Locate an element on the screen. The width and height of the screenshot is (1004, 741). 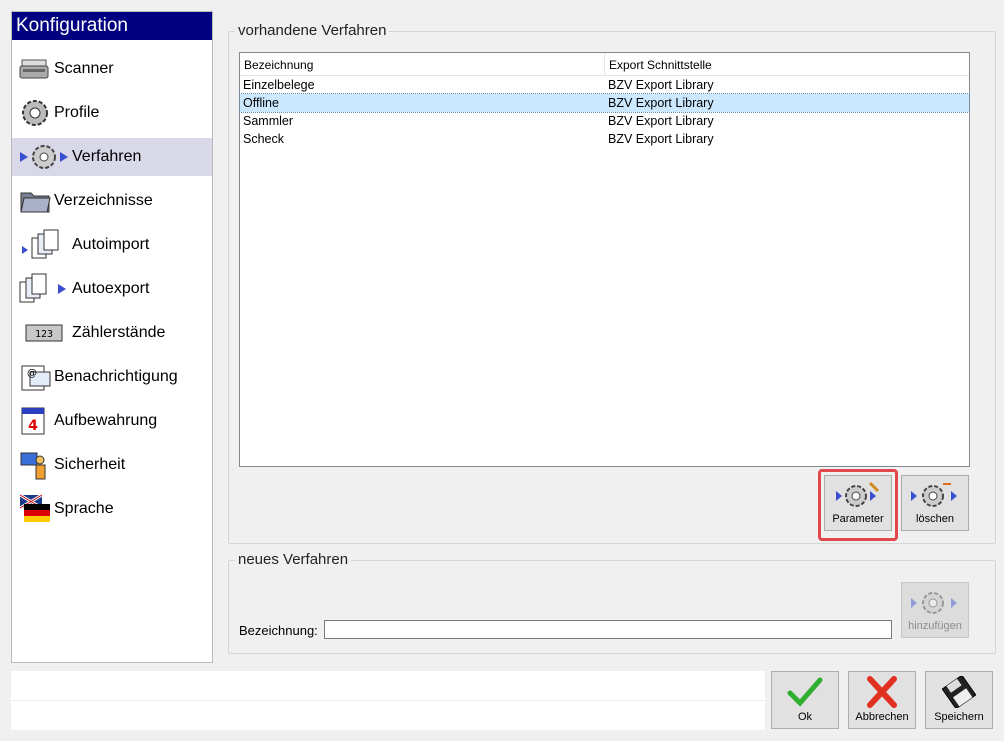
checkmark-icon is located at coordinates (805, 692).